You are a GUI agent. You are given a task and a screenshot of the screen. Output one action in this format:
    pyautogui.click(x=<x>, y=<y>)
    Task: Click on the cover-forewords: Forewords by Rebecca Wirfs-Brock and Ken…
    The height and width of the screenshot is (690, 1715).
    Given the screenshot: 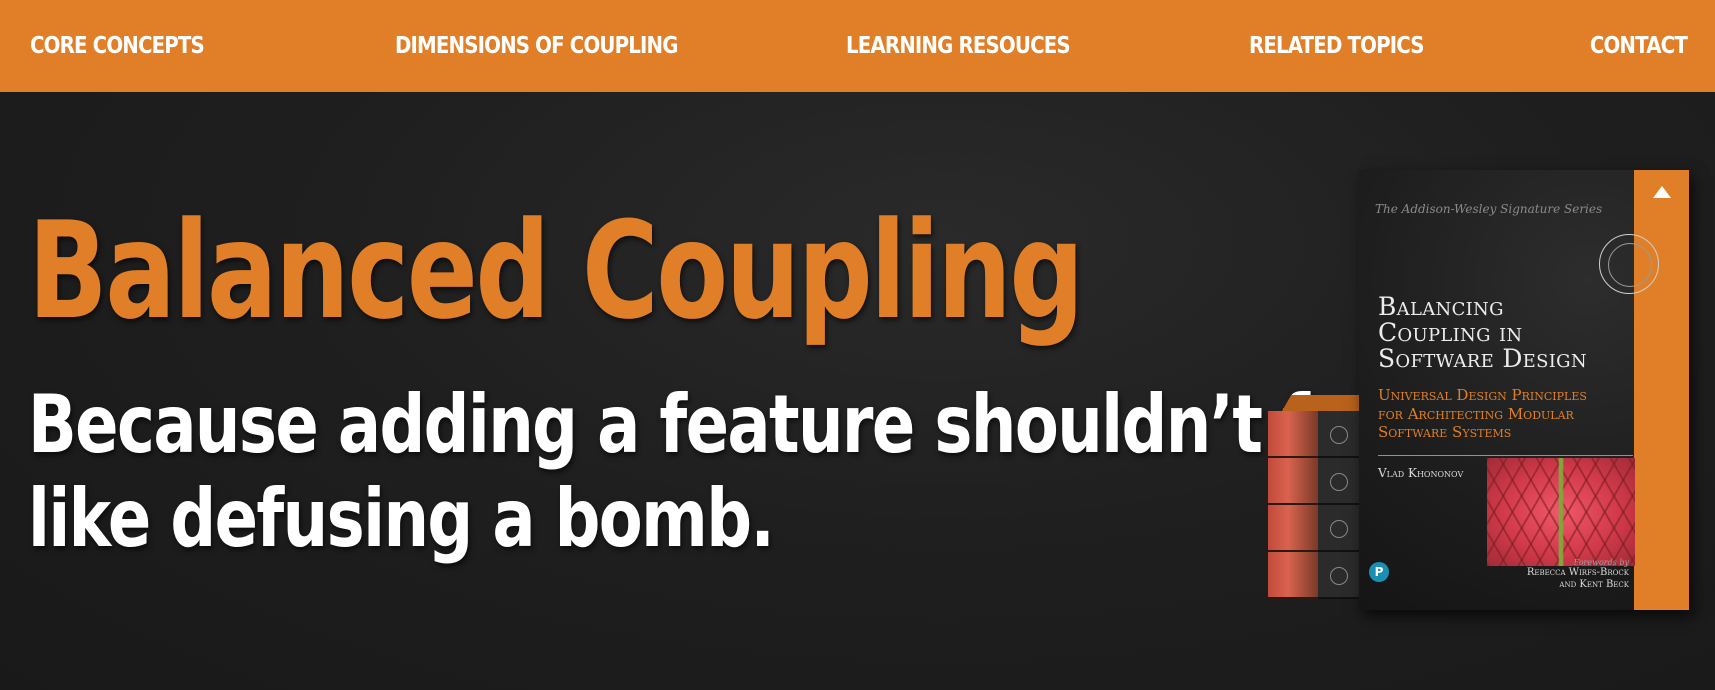 What is the action you would take?
    pyautogui.click(x=1549, y=574)
    